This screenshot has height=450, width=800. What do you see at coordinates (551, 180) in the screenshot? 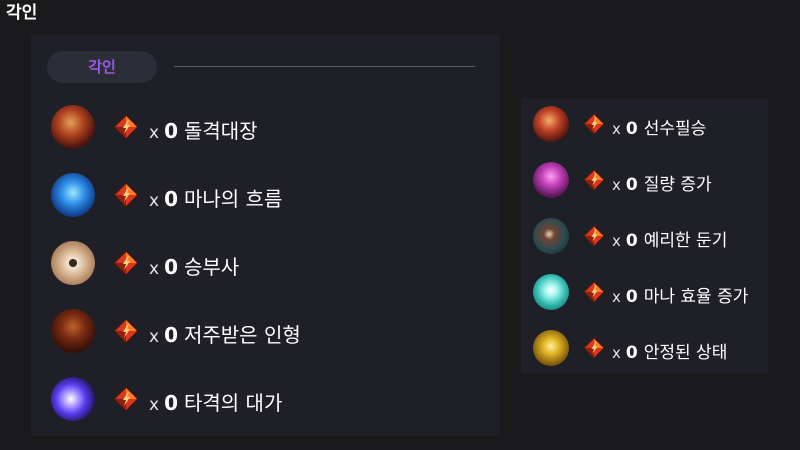
I see `mass-increase-icon` at bounding box center [551, 180].